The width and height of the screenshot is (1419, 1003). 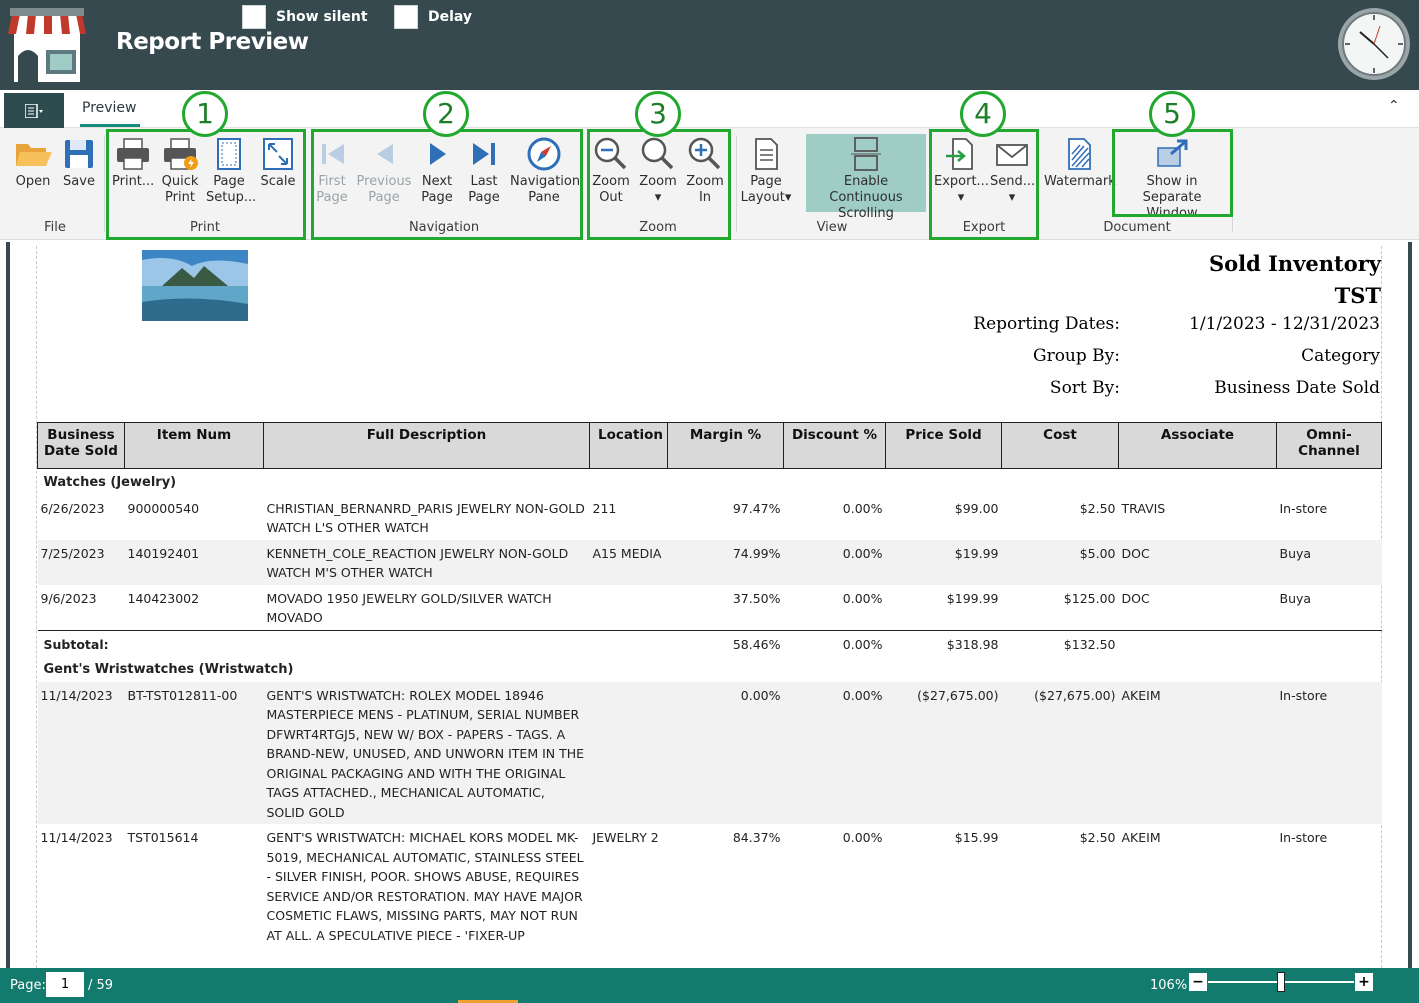 What do you see at coordinates (1197, 445) in the screenshot?
I see `col-header: Associate` at bounding box center [1197, 445].